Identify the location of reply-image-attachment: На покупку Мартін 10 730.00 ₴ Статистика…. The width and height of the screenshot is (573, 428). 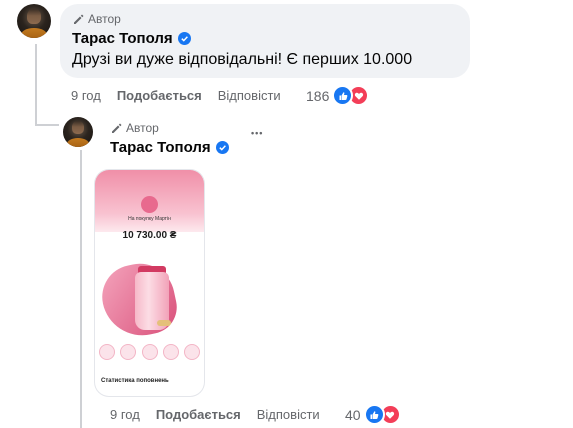
(149, 283).